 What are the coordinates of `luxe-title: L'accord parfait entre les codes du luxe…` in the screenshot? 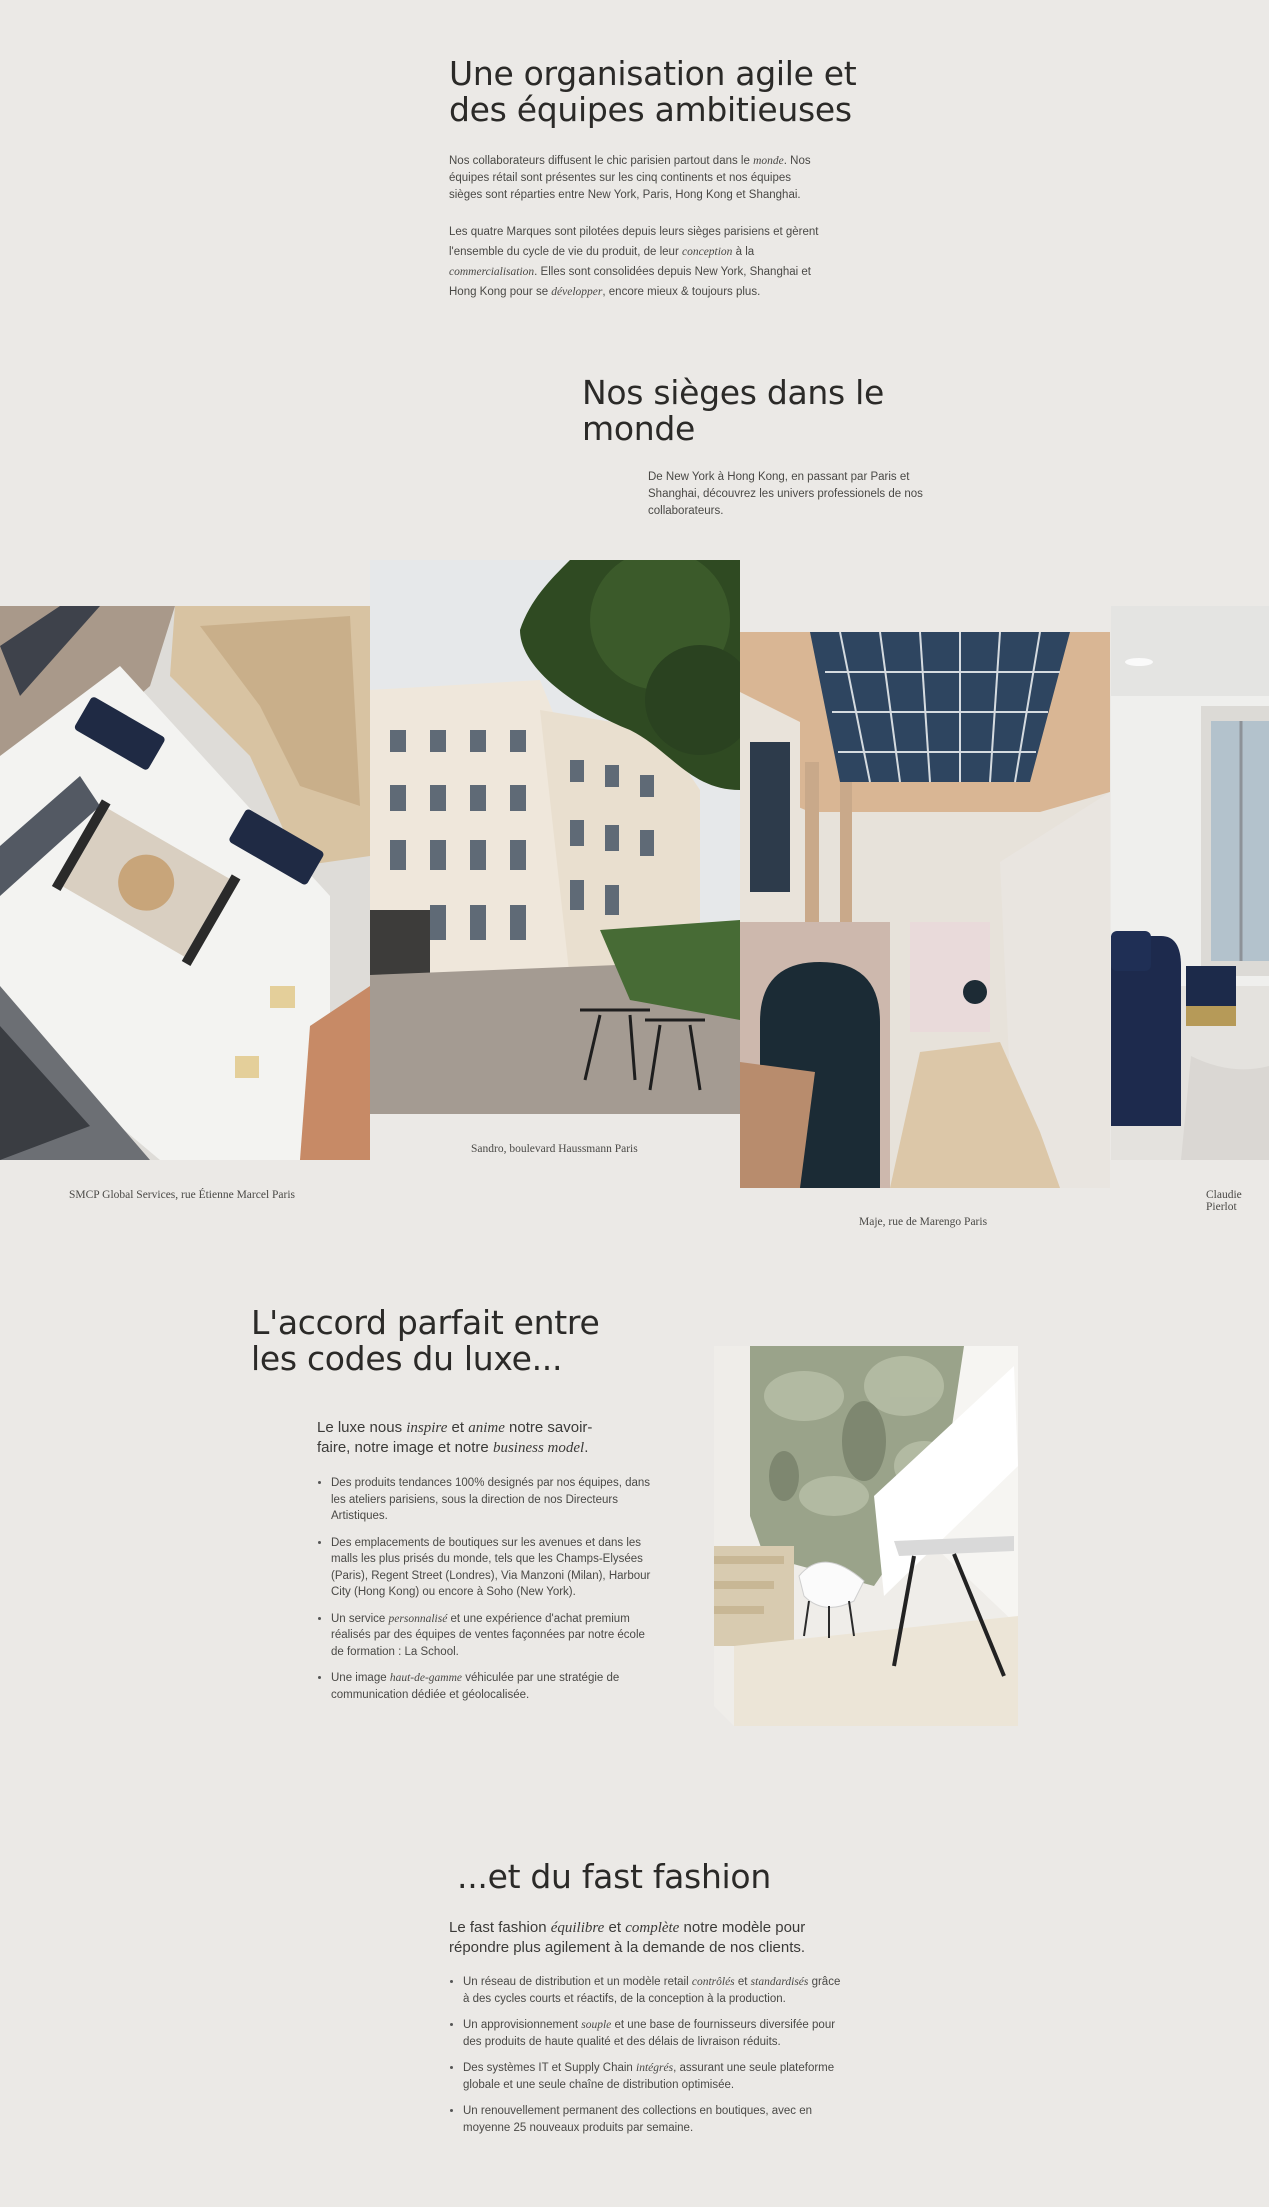 It's located at (425, 1340).